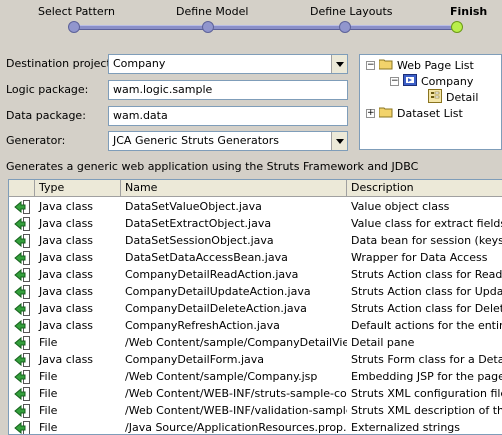 The height and width of the screenshot is (435, 502). What do you see at coordinates (194, 359) in the screenshot?
I see `cell-name: CompanyDetailForm.java` at bounding box center [194, 359].